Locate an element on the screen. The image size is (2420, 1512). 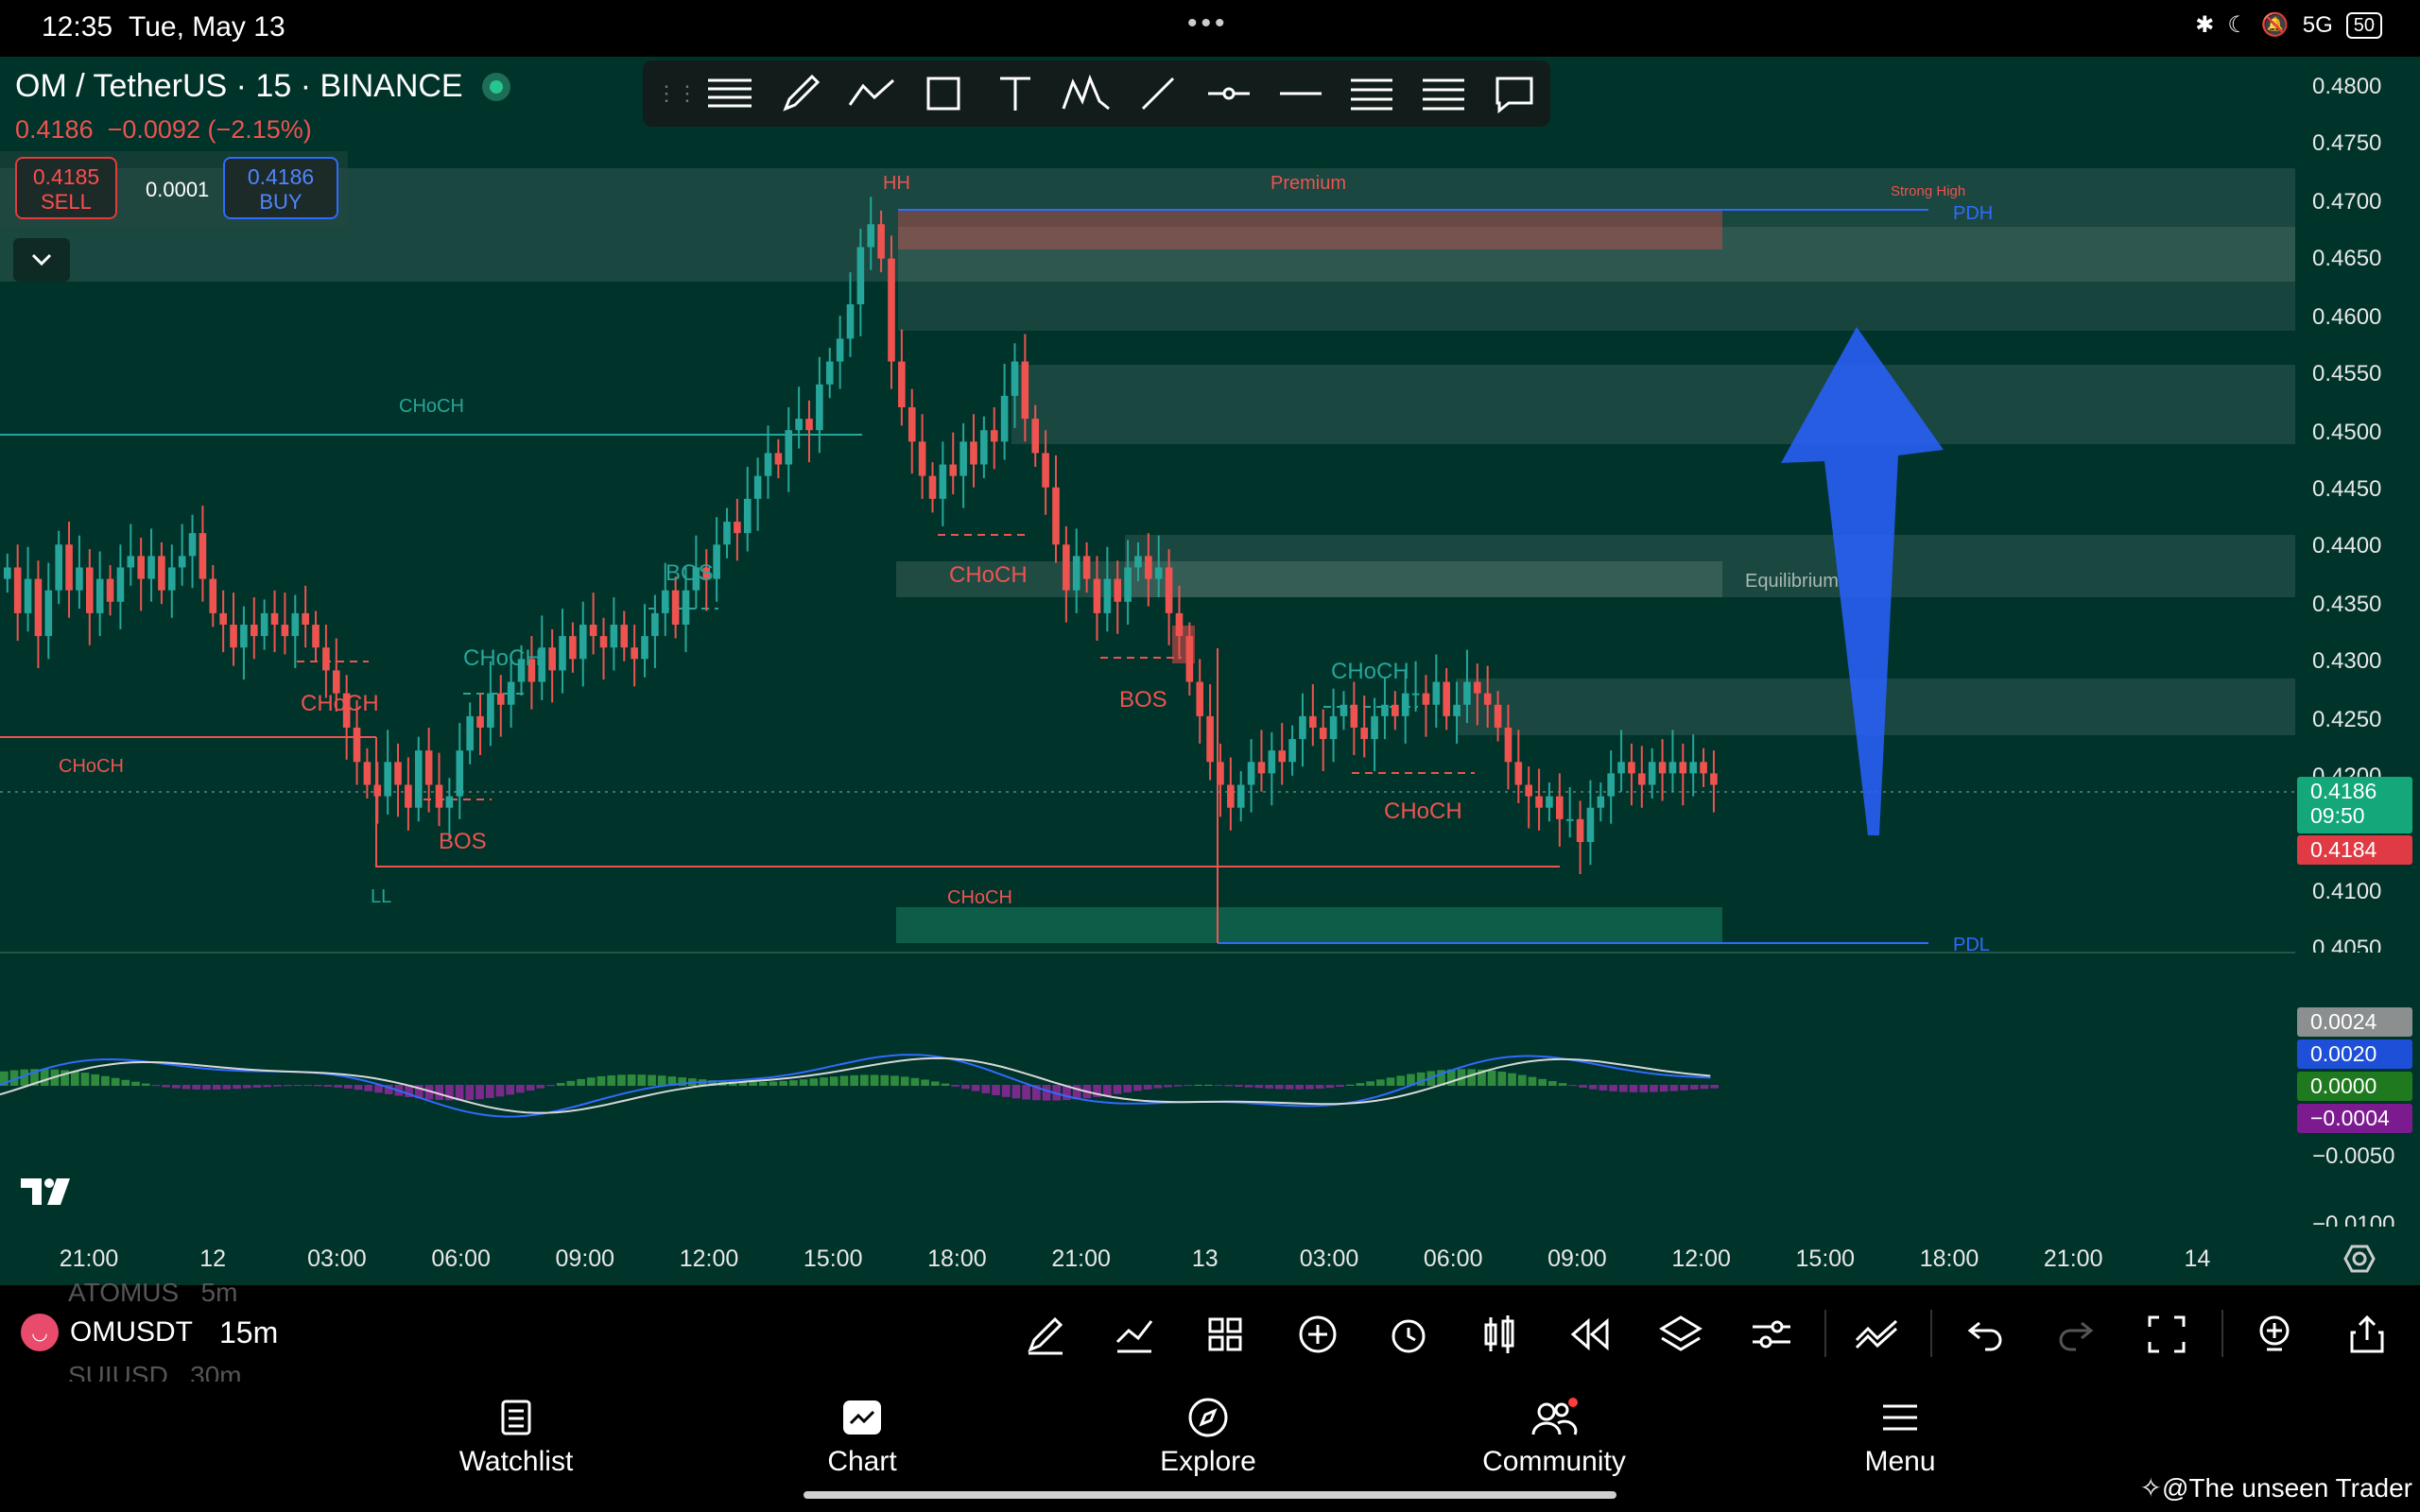
time-label: 12:00 is located at coordinates (1701, 1259).